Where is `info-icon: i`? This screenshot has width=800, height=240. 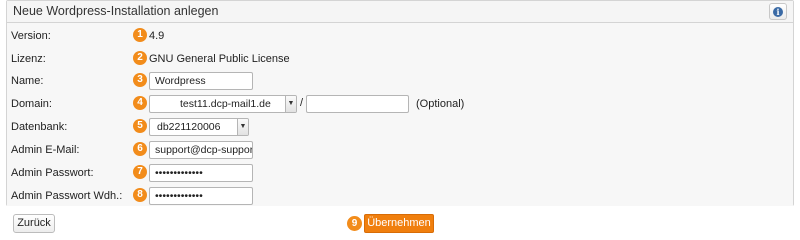
info-icon: i is located at coordinates (778, 11).